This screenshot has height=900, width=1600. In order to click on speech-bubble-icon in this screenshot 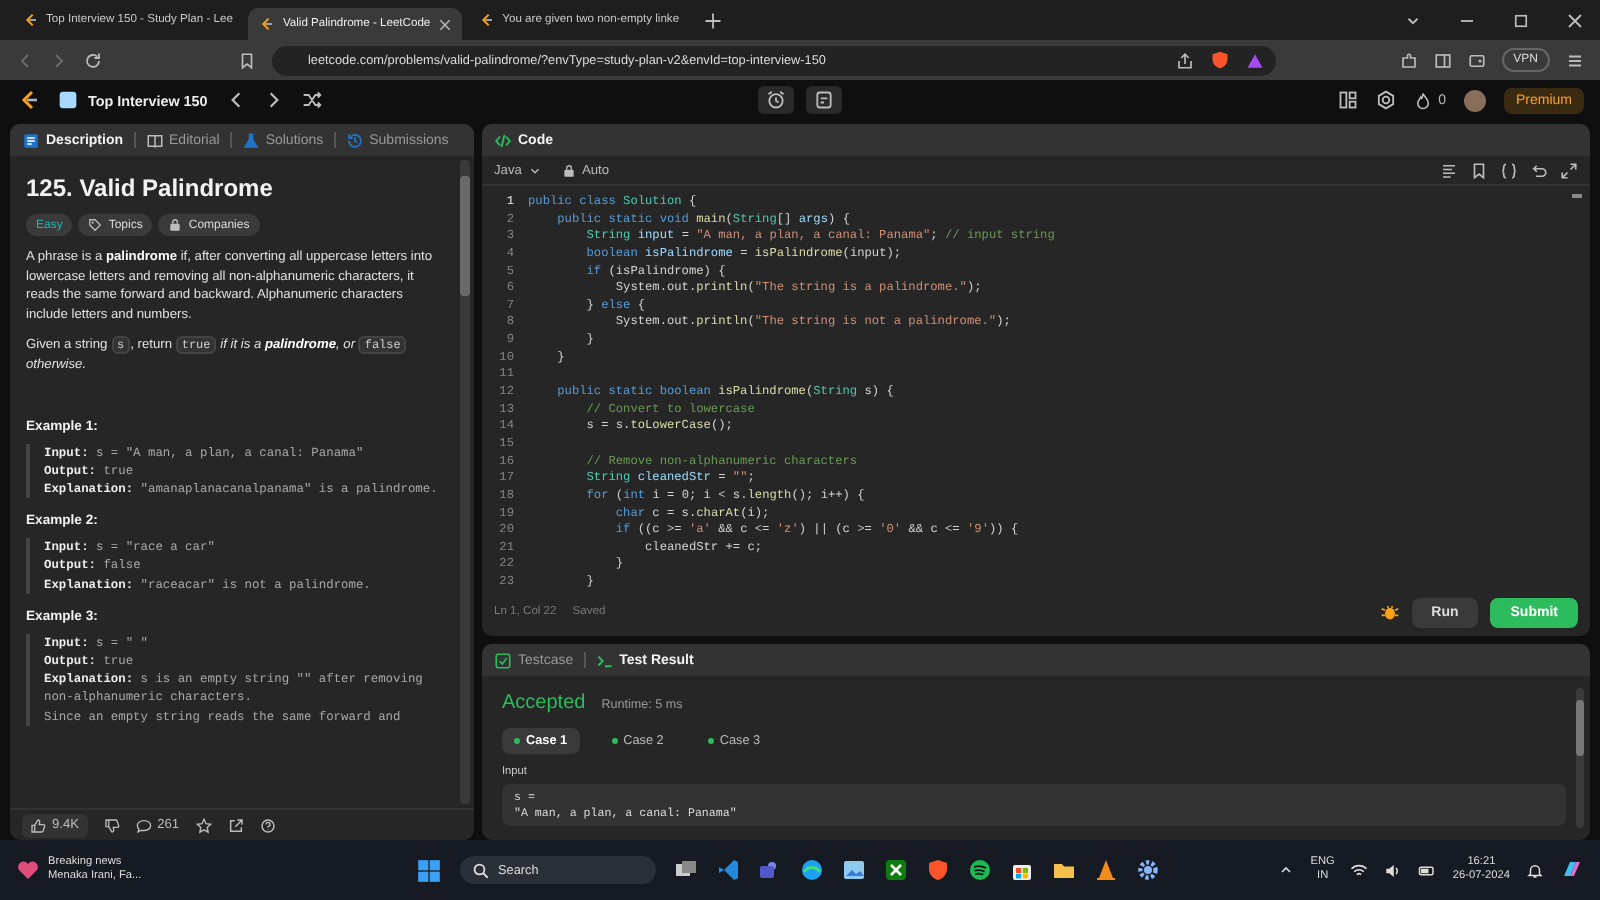, I will do `click(143, 825)`.